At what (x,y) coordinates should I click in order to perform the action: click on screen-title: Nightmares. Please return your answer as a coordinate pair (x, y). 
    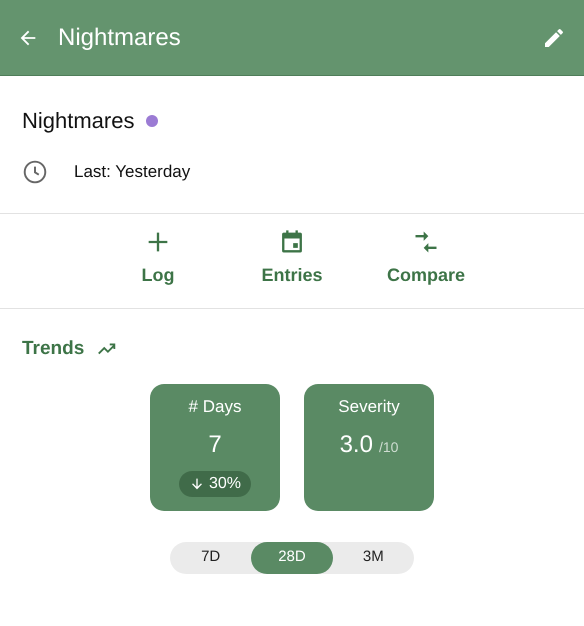
    Looking at the image, I should click on (119, 37).